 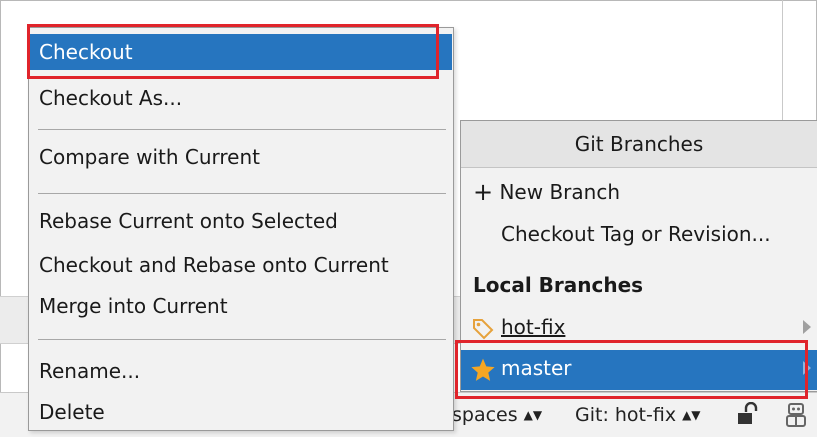 What do you see at coordinates (639, 329) in the screenshot?
I see `branch-item-hot-fix: hot-fix` at bounding box center [639, 329].